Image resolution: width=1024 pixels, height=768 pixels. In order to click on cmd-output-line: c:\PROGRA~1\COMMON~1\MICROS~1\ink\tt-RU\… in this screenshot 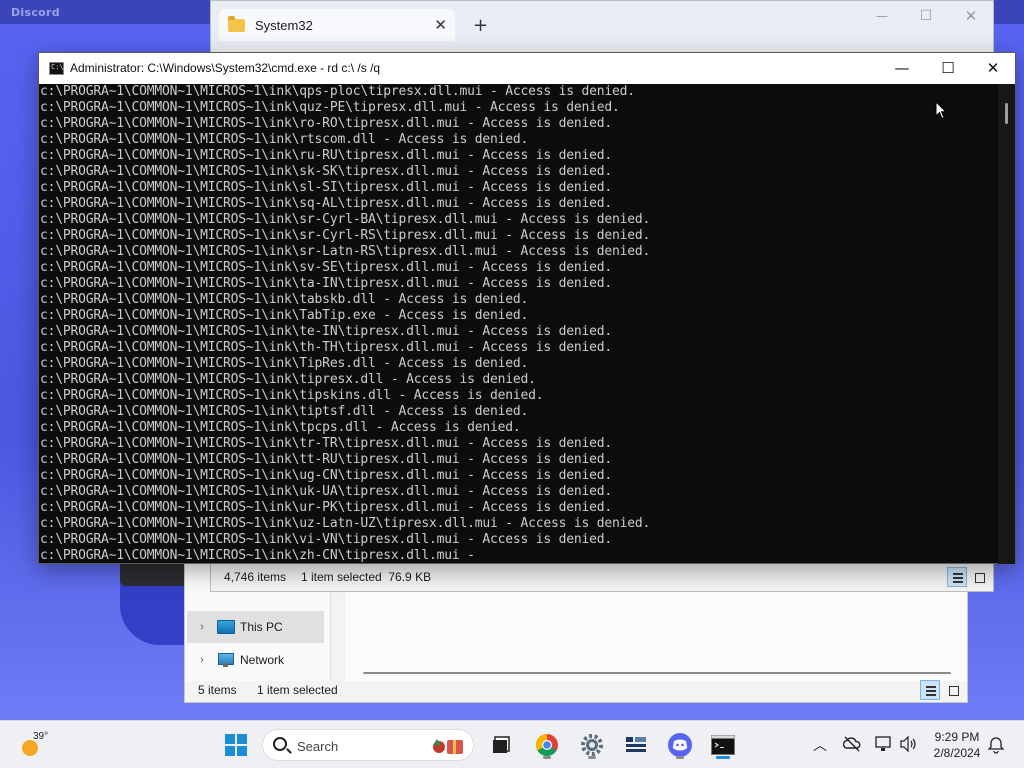, I will do `click(326, 459)`.